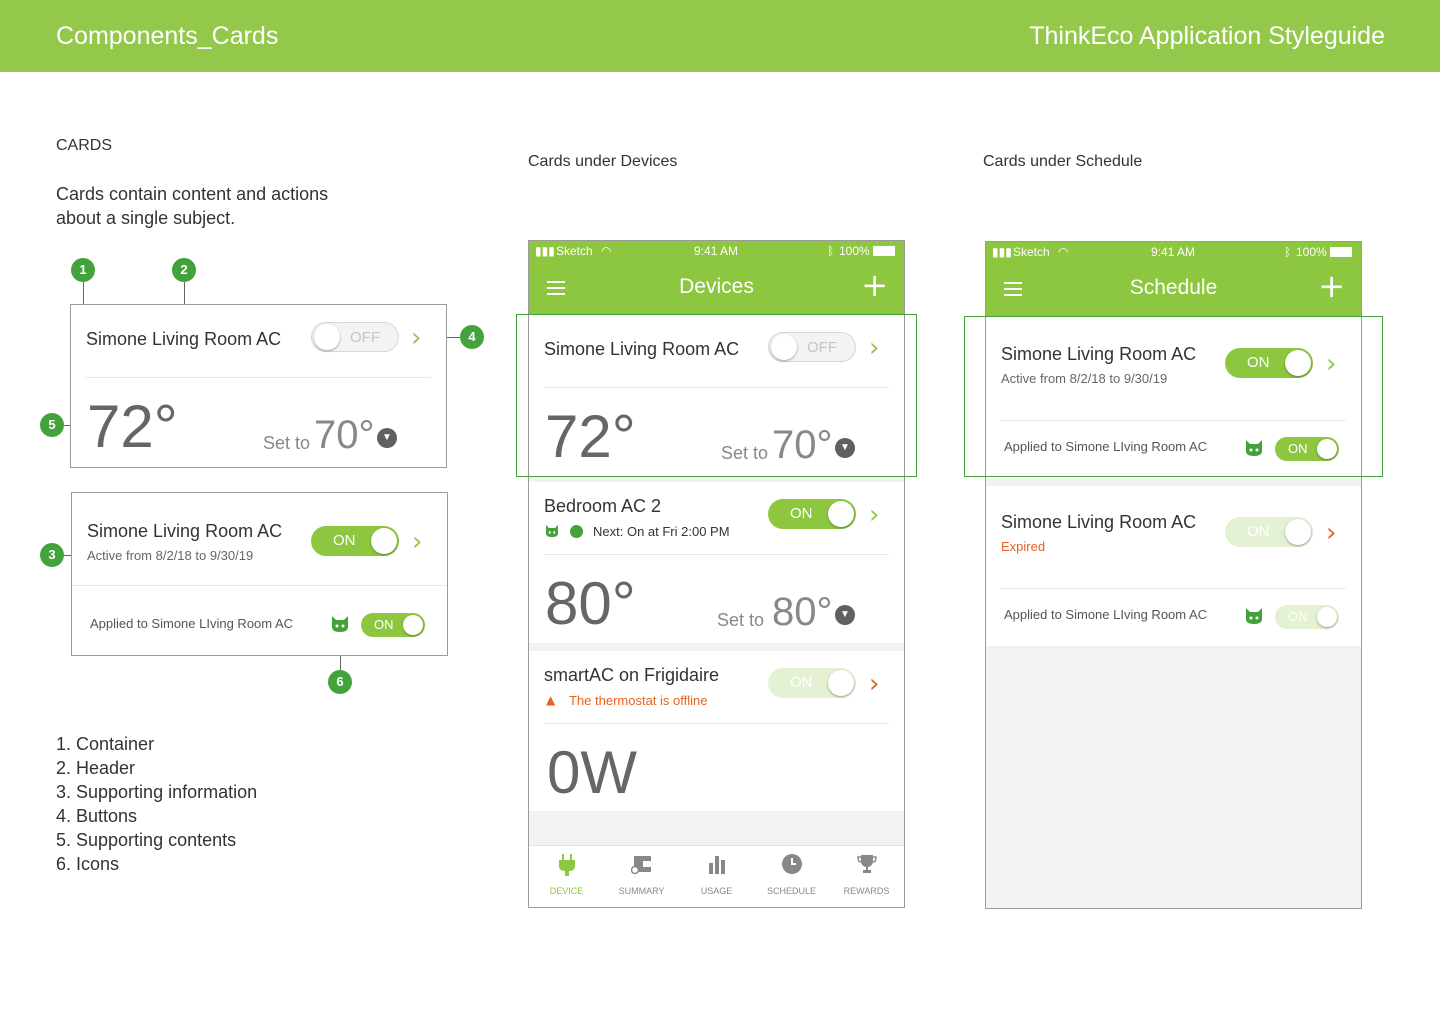 This screenshot has height=1024, width=1440. I want to click on legend-item: 5. Supporting contents, so click(146, 840).